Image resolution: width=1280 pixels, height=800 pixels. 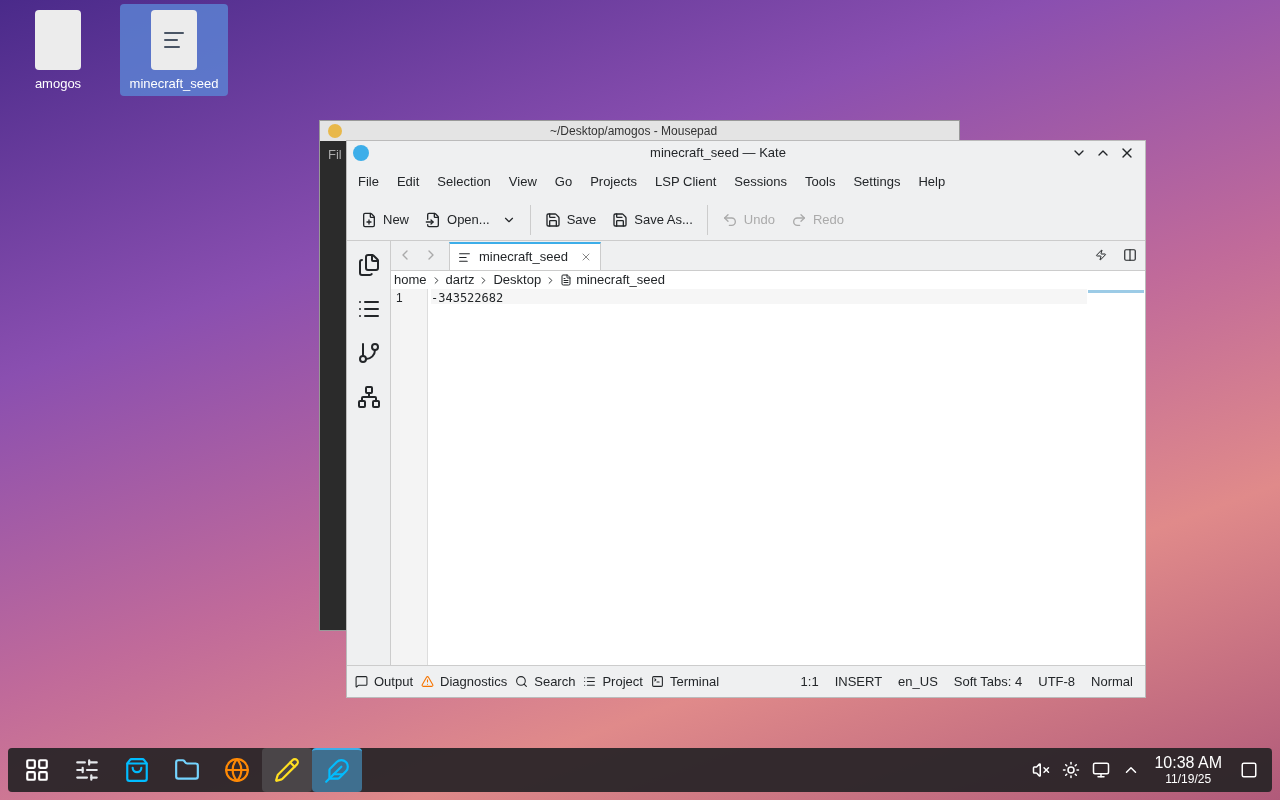 I want to click on menu-item: File, so click(x=368, y=182).